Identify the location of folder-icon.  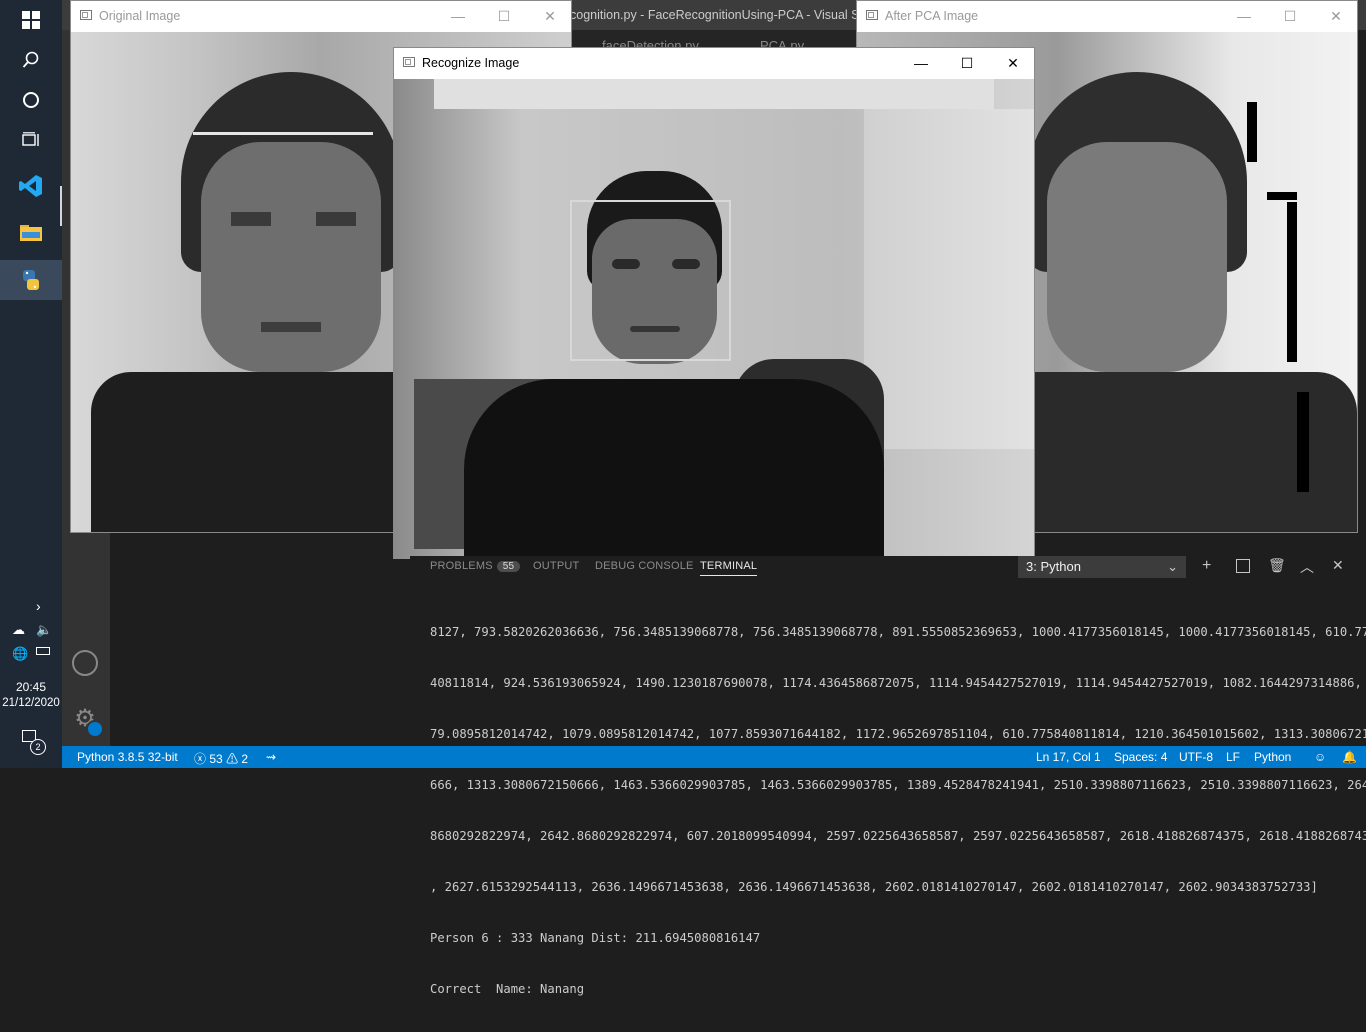
(31, 233).